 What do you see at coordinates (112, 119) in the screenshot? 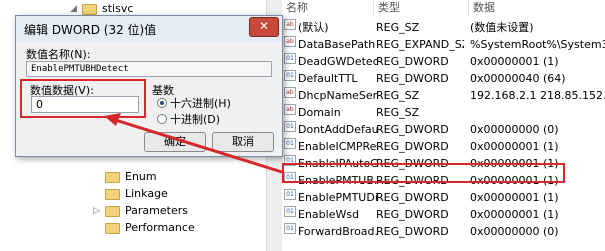
I see `annotation-arrow-head` at bounding box center [112, 119].